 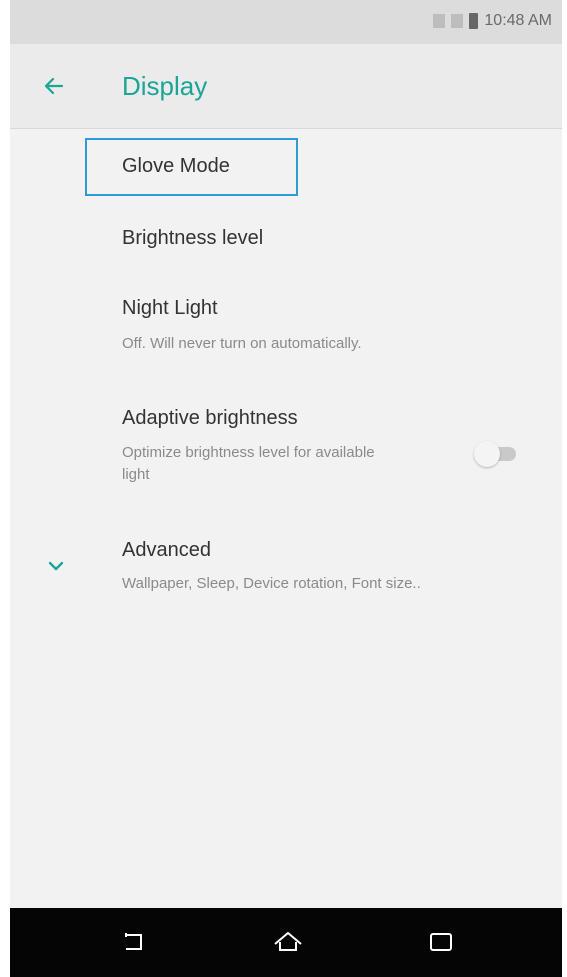 I want to click on sim1-icon, so click(x=439, y=21).